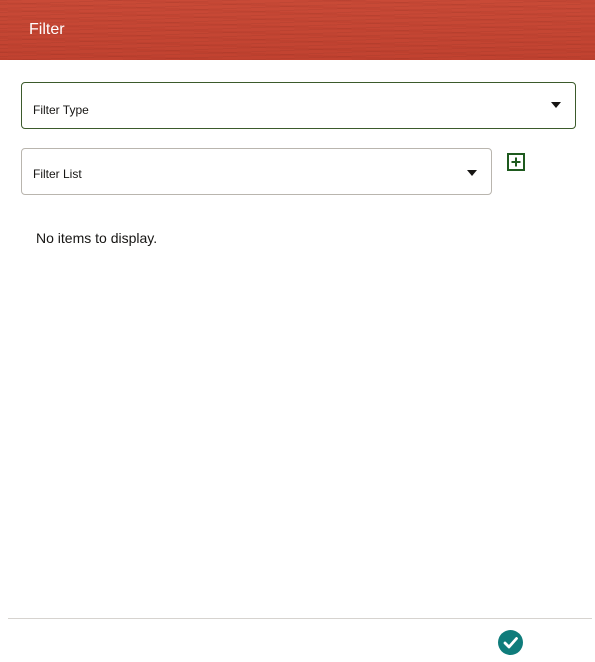 The image size is (595, 662). What do you see at coordinates (297, 30) in the screenshot?
I see `header-bar: Filter` at bounding box center [297, 30].